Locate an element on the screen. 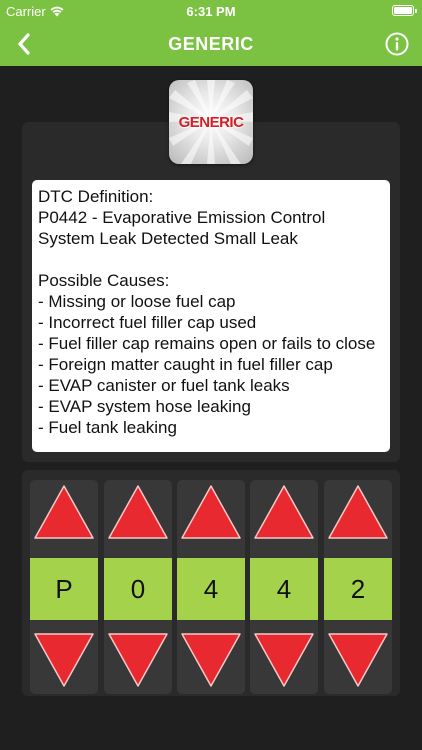 Image resolution: width=422 pixels, height=750 pixels. definition-line: - Incorrect fuel filler cap used is located at coordinates (147, 322).